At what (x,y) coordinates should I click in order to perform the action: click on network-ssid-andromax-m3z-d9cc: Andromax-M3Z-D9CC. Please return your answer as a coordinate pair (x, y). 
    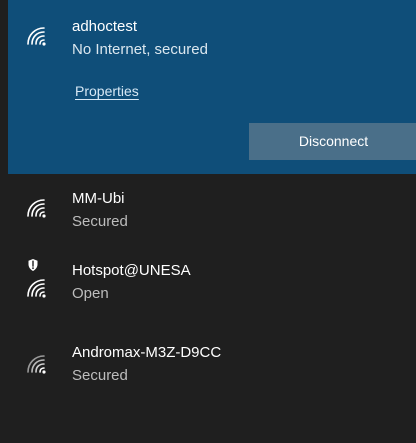
    Looking at the image, I should click on (147, 352).